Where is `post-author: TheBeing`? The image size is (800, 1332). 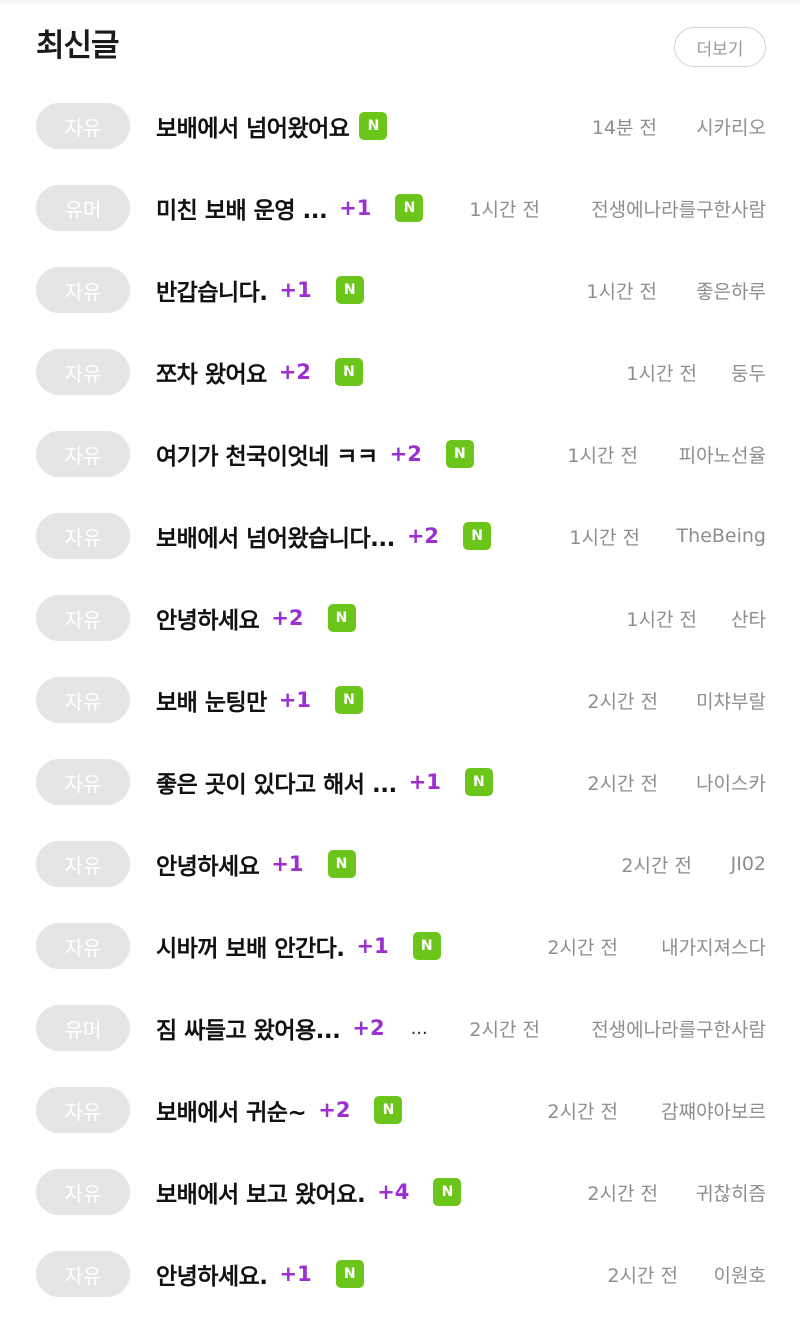 post-author: TheBeing is located at coordinates (721, 536).